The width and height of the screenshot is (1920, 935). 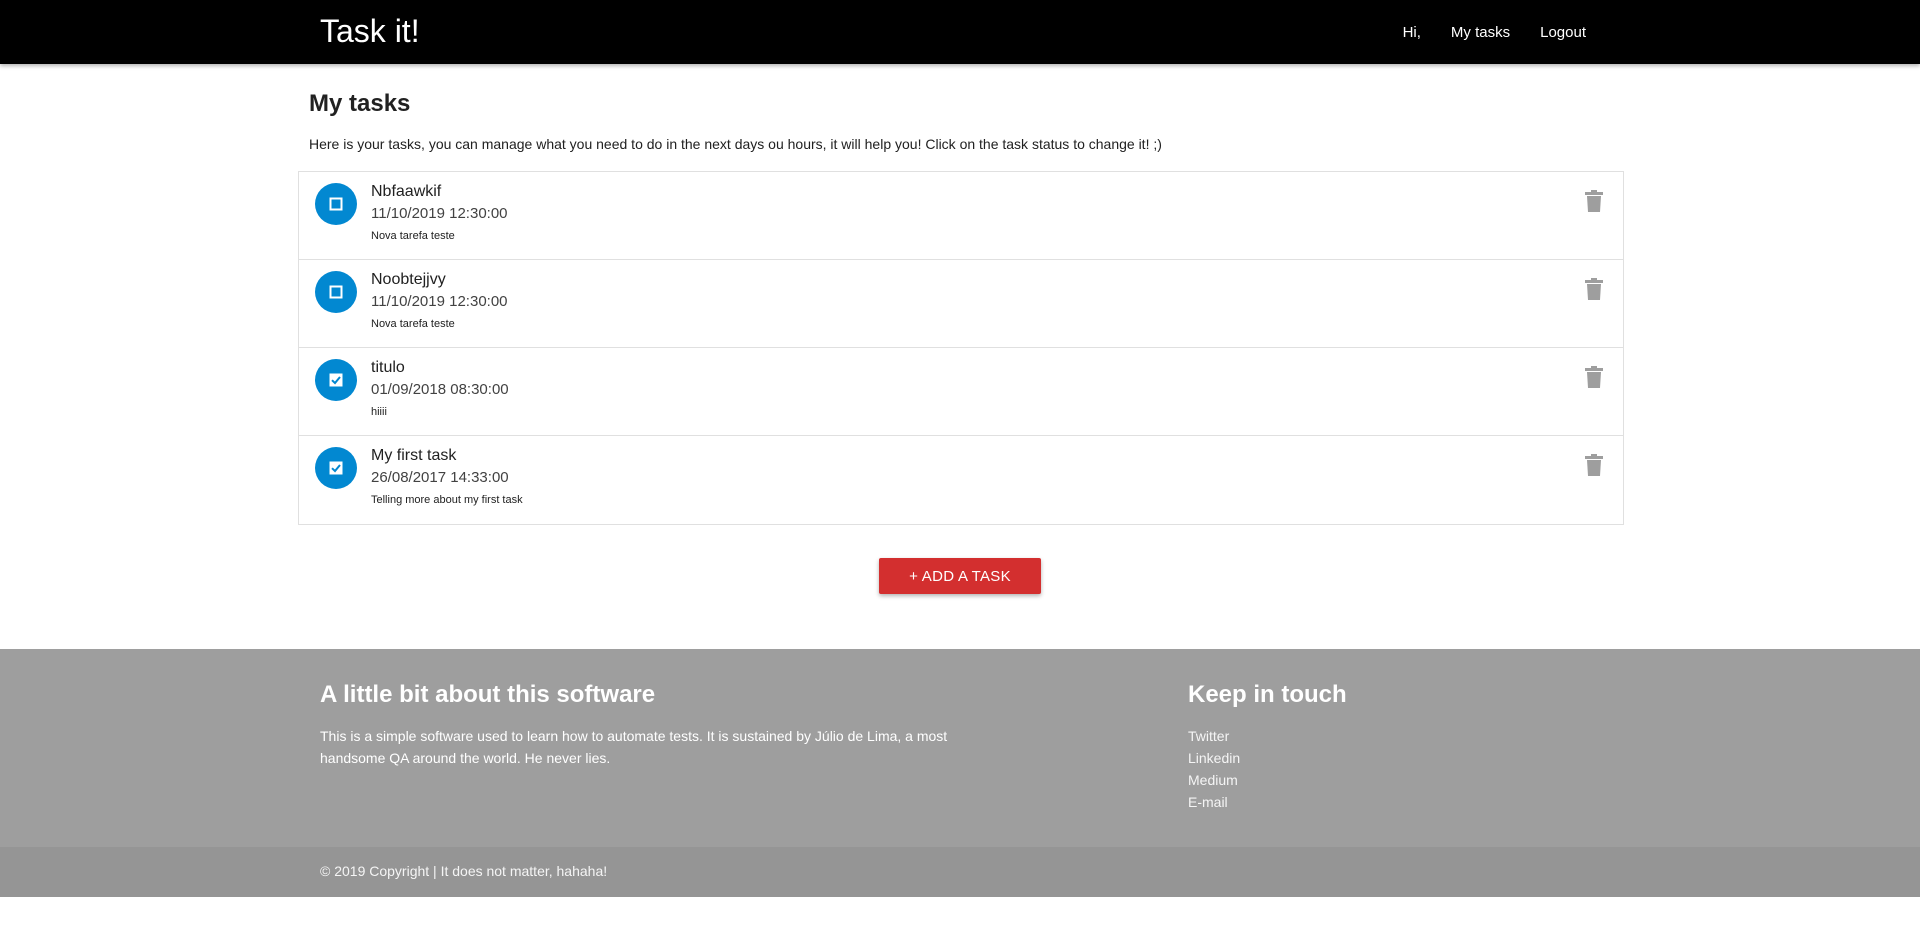 What do you see at coordinates (379, 412) in the screenshot?
I see `task-description: hiiii` at bounding box center [379, 412].